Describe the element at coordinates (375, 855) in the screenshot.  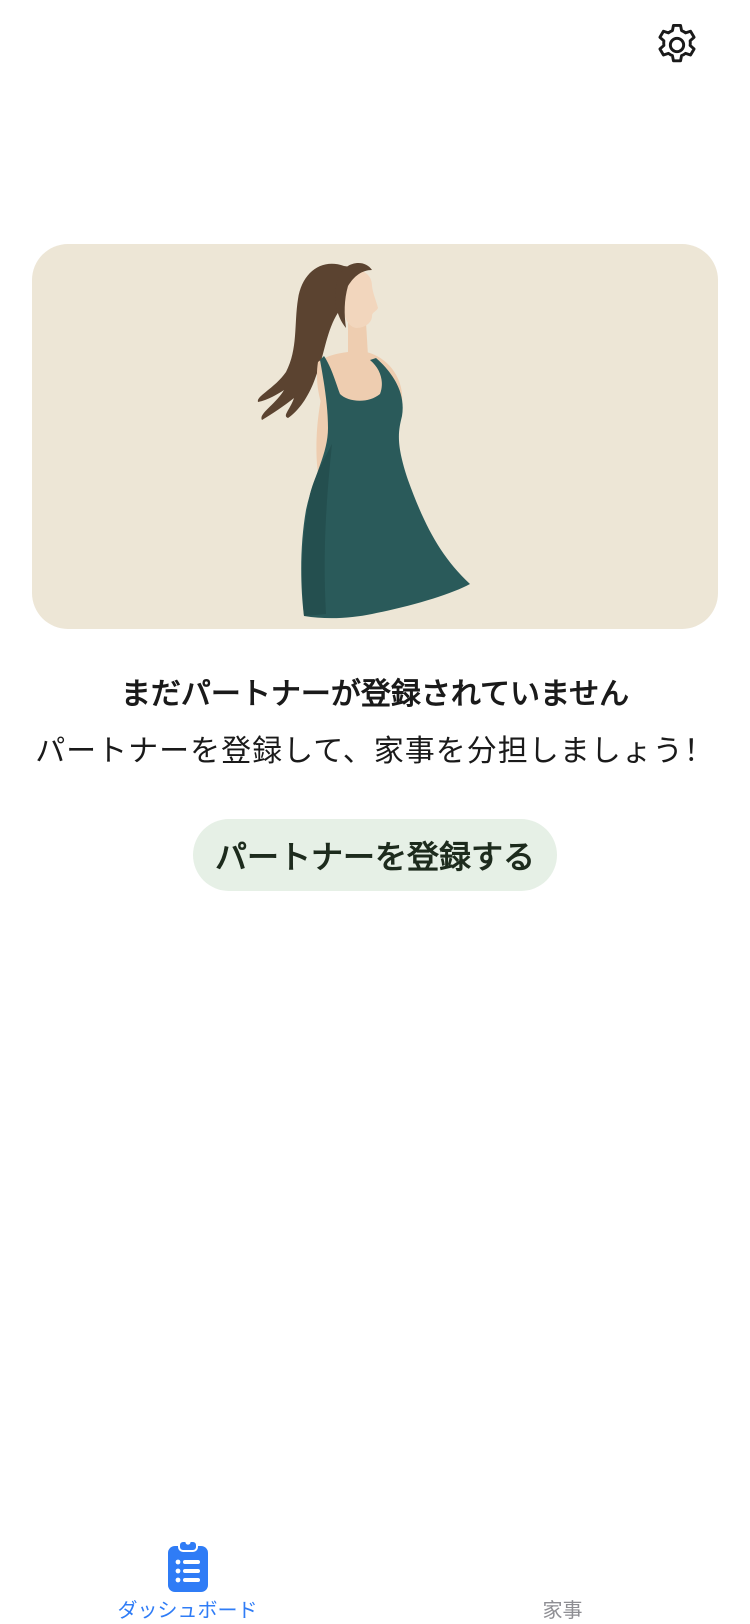
I see `register-partner-button: パートナーを登録する` at that location.